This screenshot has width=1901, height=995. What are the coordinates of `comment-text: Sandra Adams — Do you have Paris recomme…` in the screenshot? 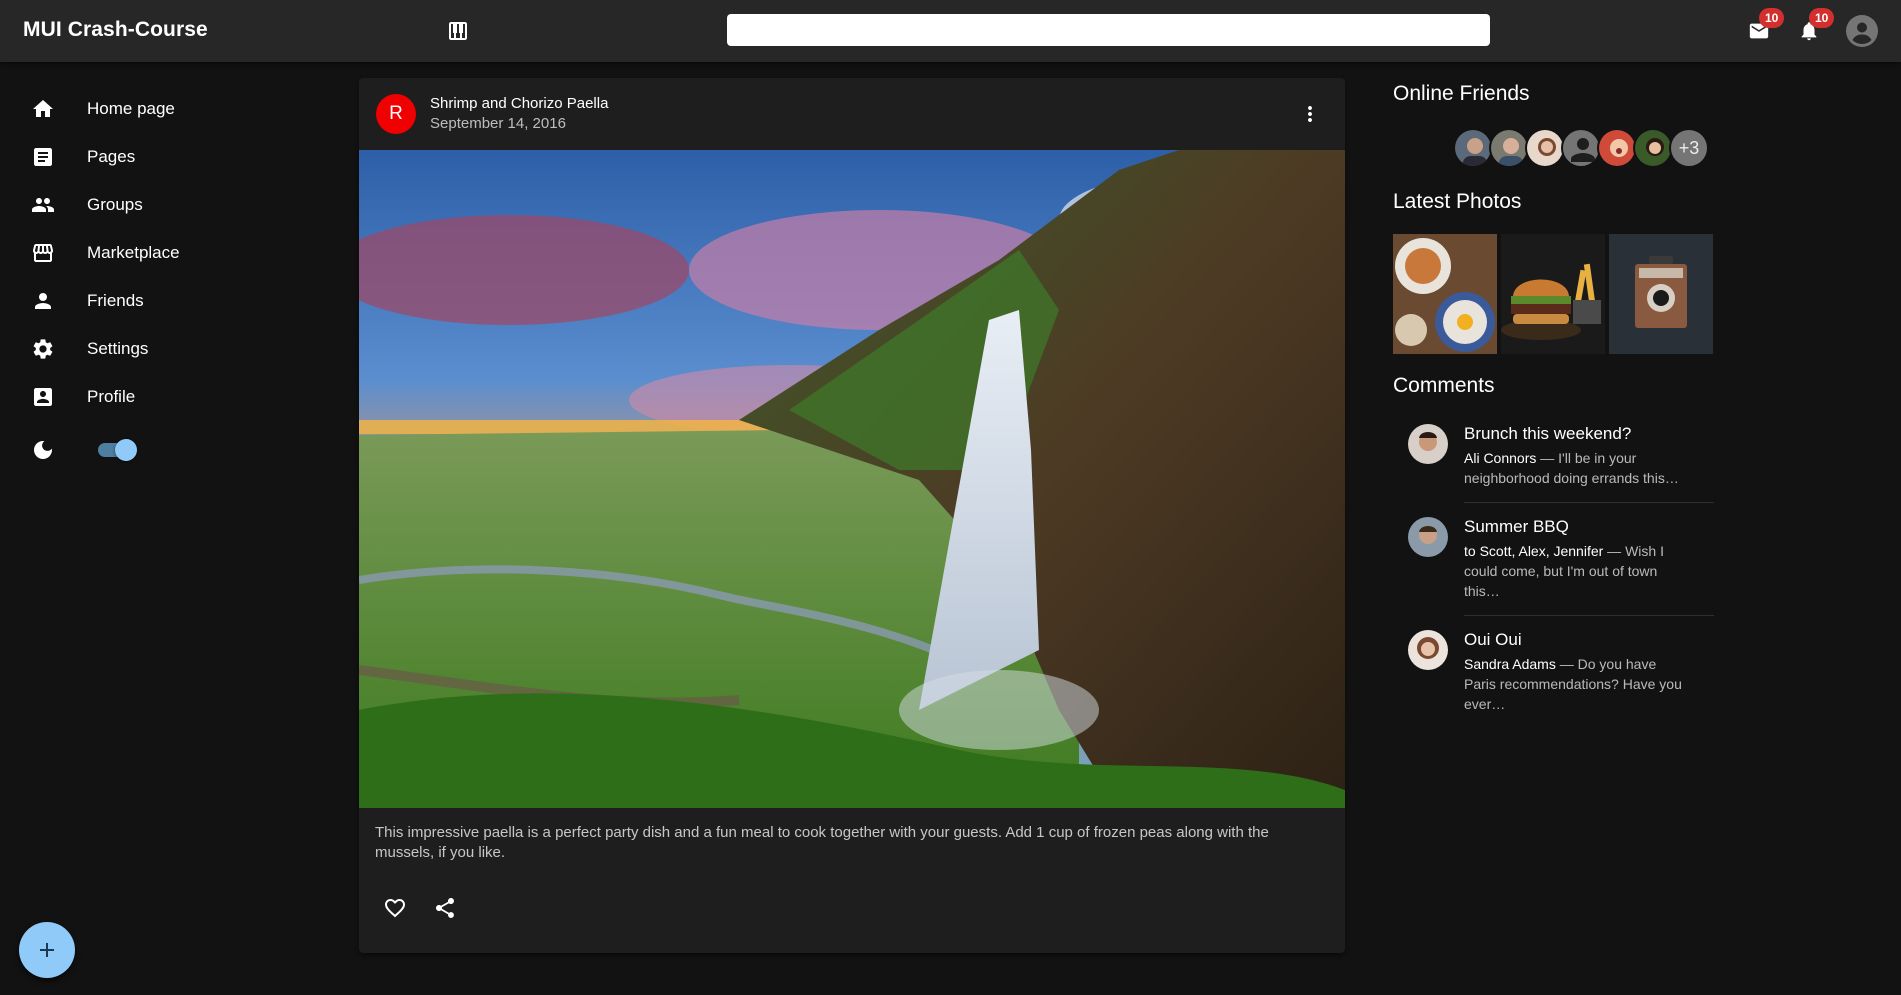 It's located at (1573, 684).